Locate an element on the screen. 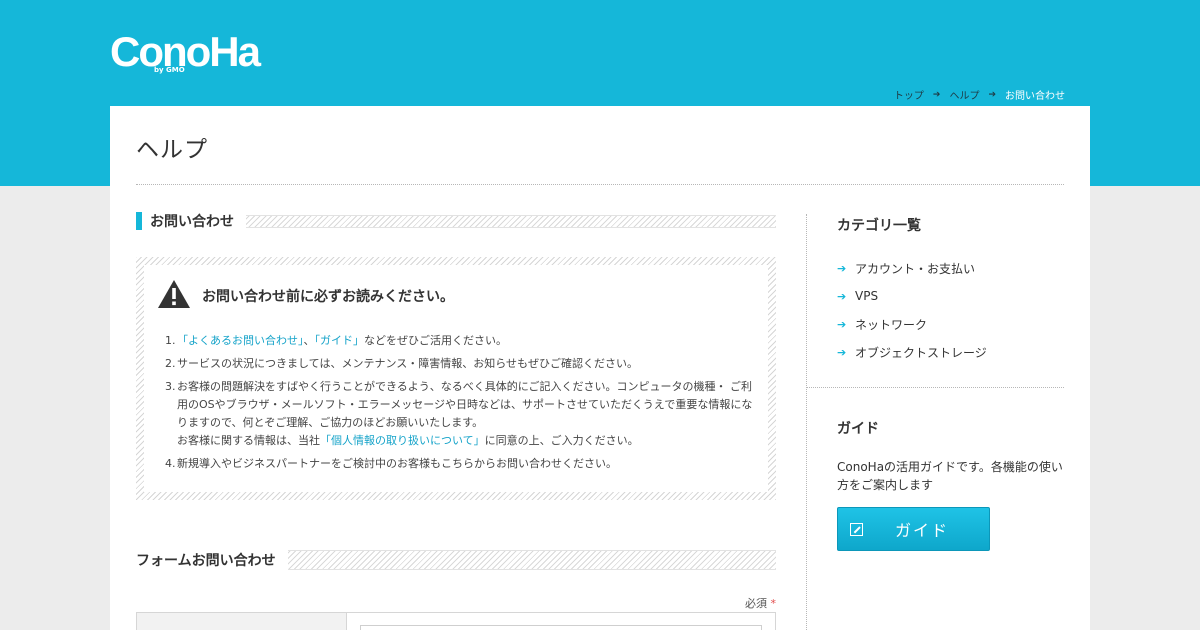 This screenshot has width=1200, height=630. required-note: 必須 * is located at coordinates (761, 603).